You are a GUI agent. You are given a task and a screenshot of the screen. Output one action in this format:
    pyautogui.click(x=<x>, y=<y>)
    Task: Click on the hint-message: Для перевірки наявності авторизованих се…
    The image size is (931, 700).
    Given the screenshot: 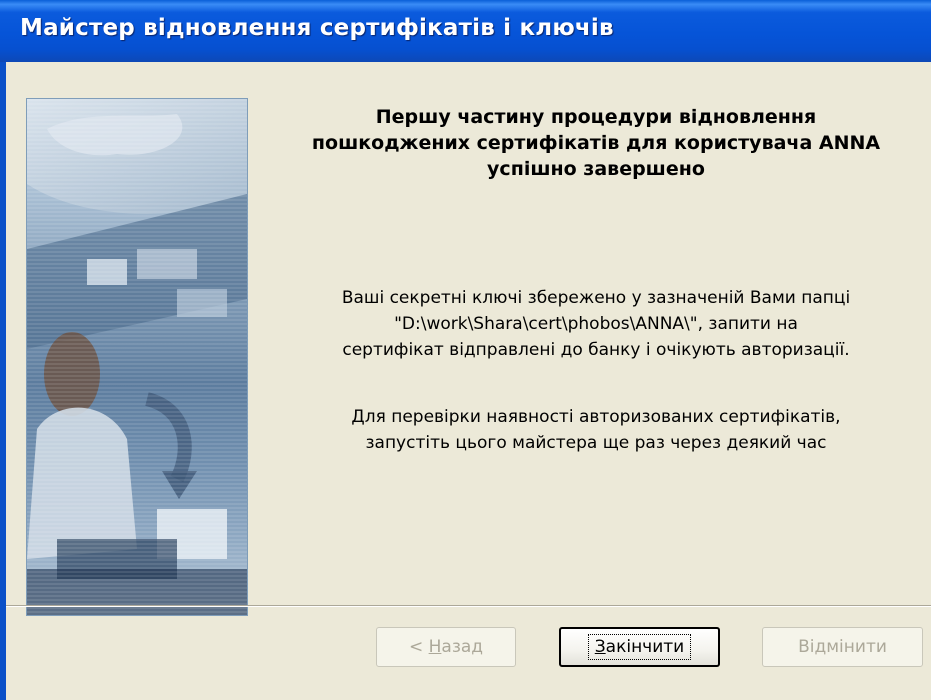 What is the action you would take?
    pyautogui.click(x=596, y=430)
    